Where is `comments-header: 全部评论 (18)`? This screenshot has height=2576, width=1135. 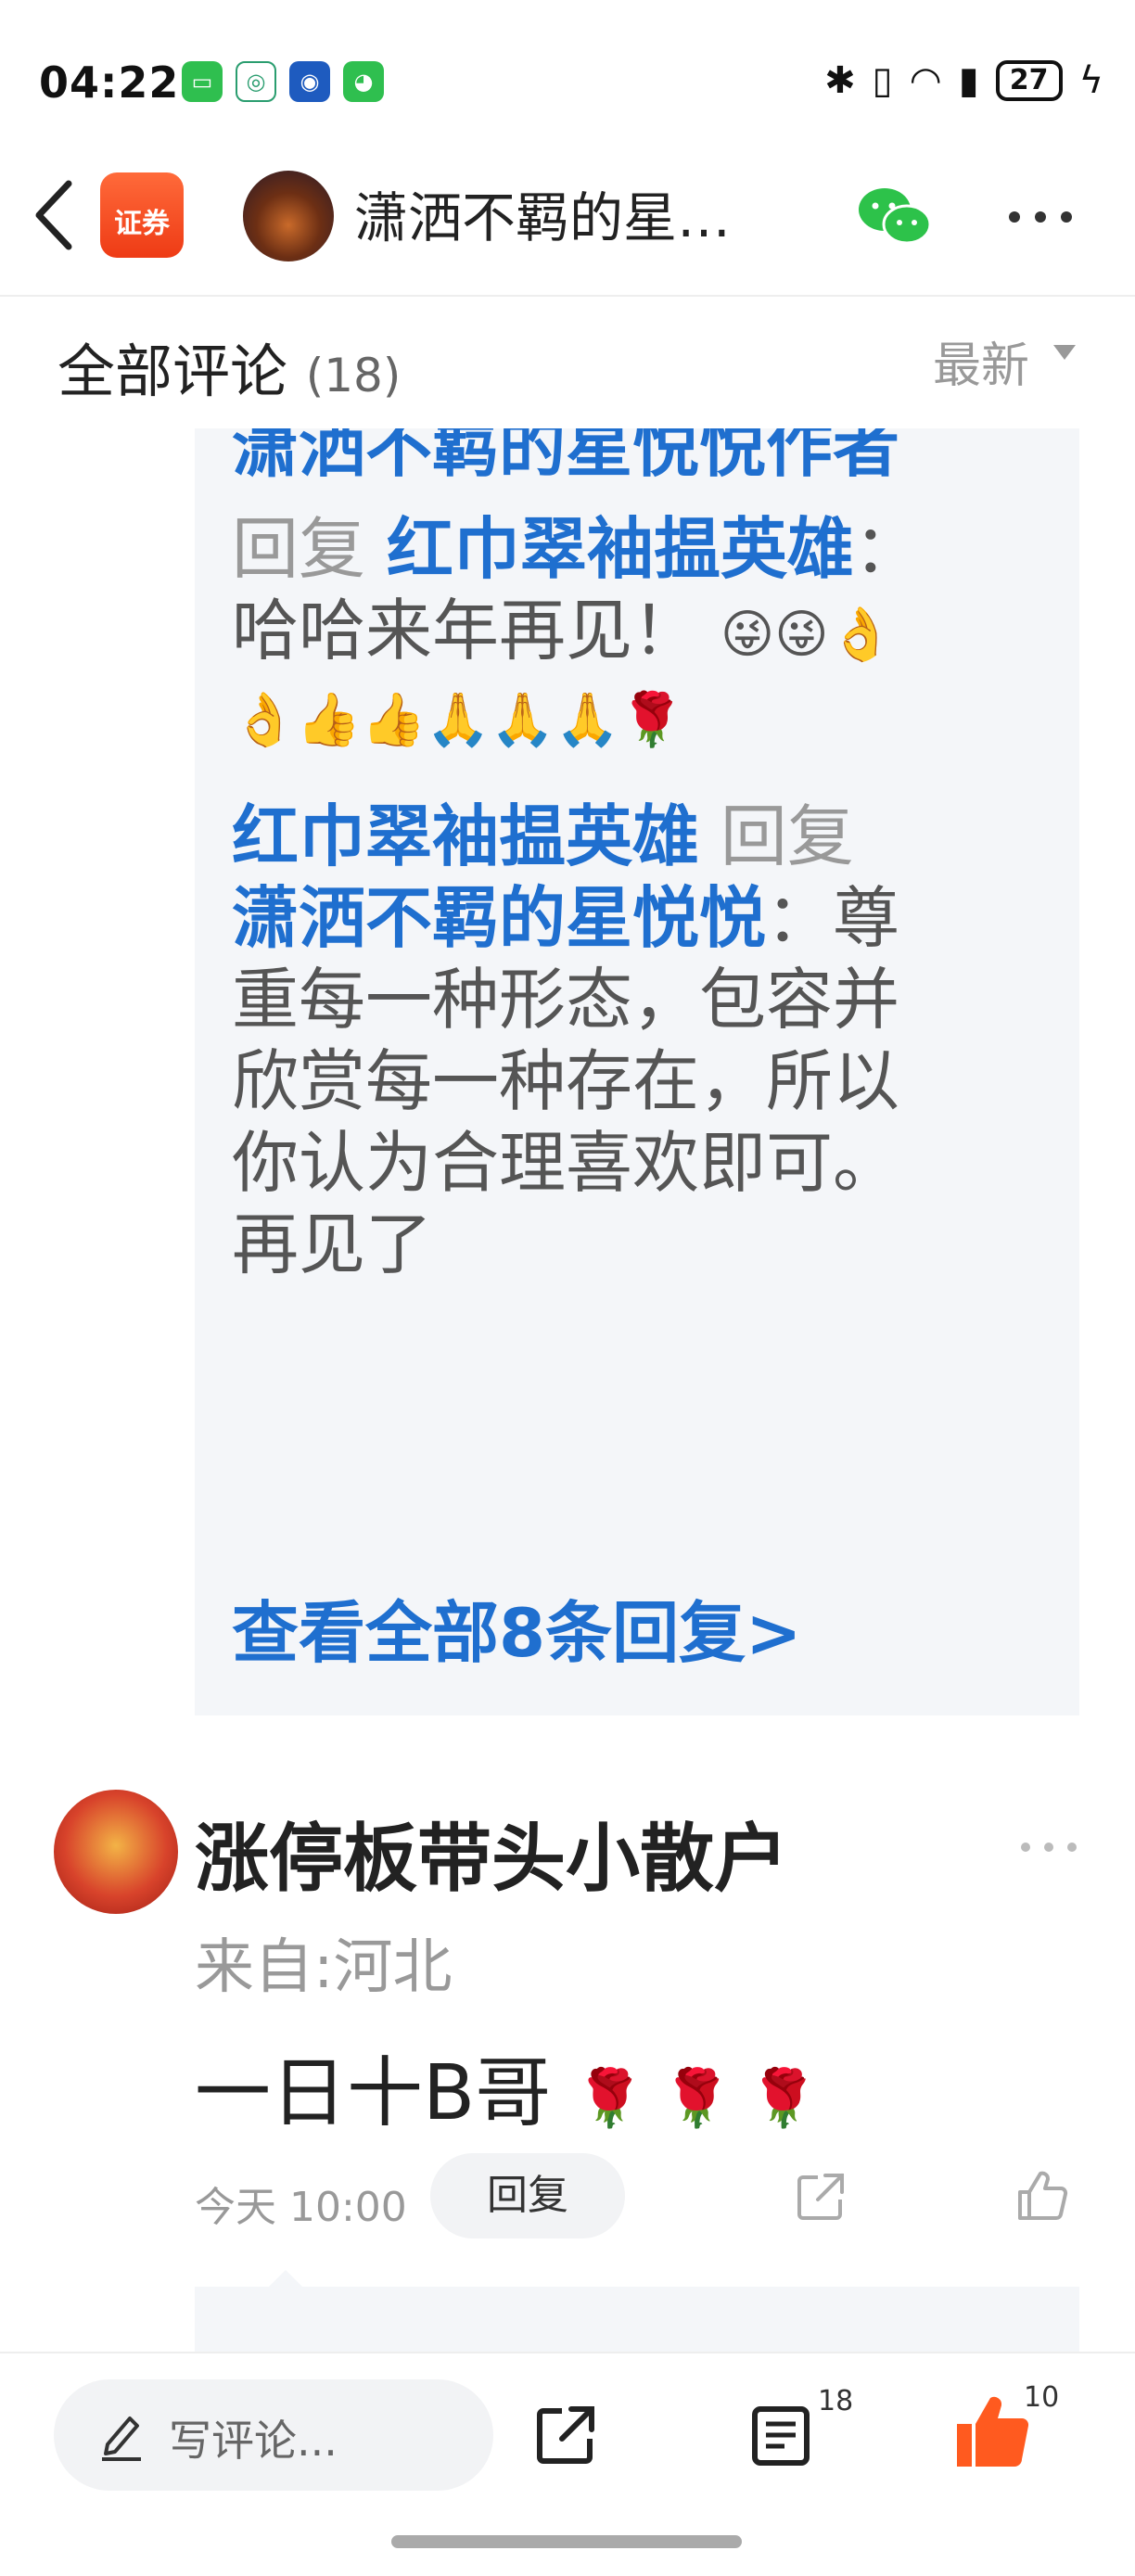 comments-header: 全部评论 (18) is located at coordinates (229, 366).